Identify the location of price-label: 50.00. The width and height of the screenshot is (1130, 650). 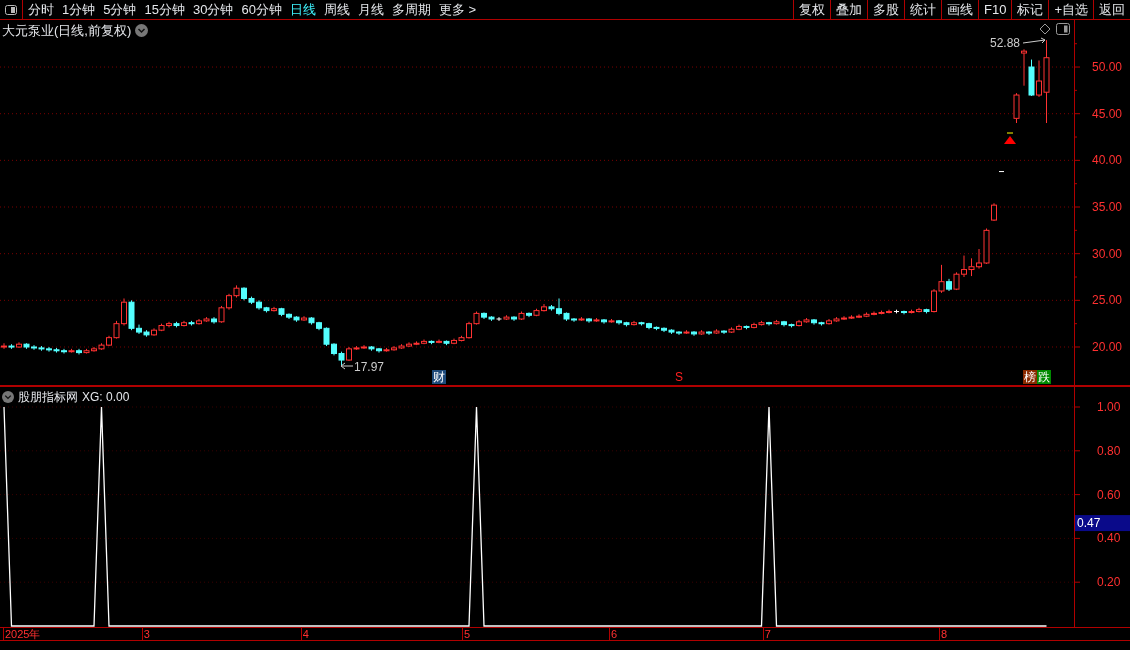
(1107, 67).